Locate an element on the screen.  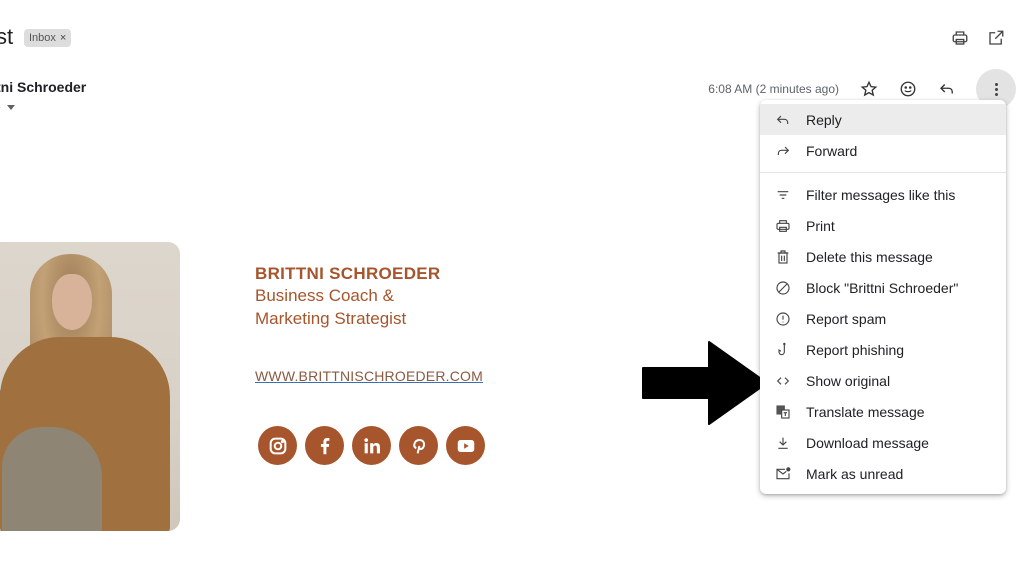
report-spam-icon is located at coordinates (783, 318).